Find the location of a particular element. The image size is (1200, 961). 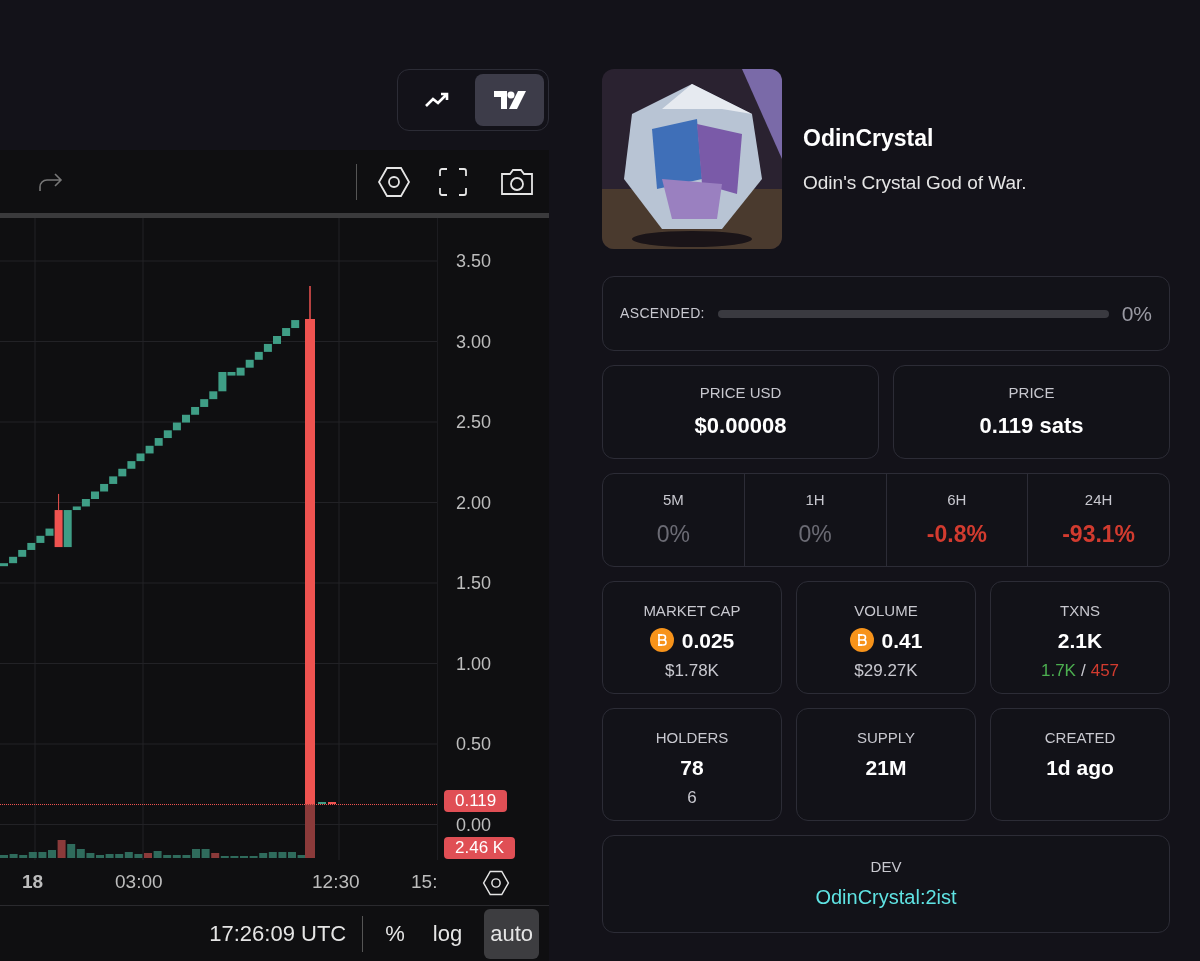

token-description: Odin's Crystal God of War. is located at coordinates (915, 183).